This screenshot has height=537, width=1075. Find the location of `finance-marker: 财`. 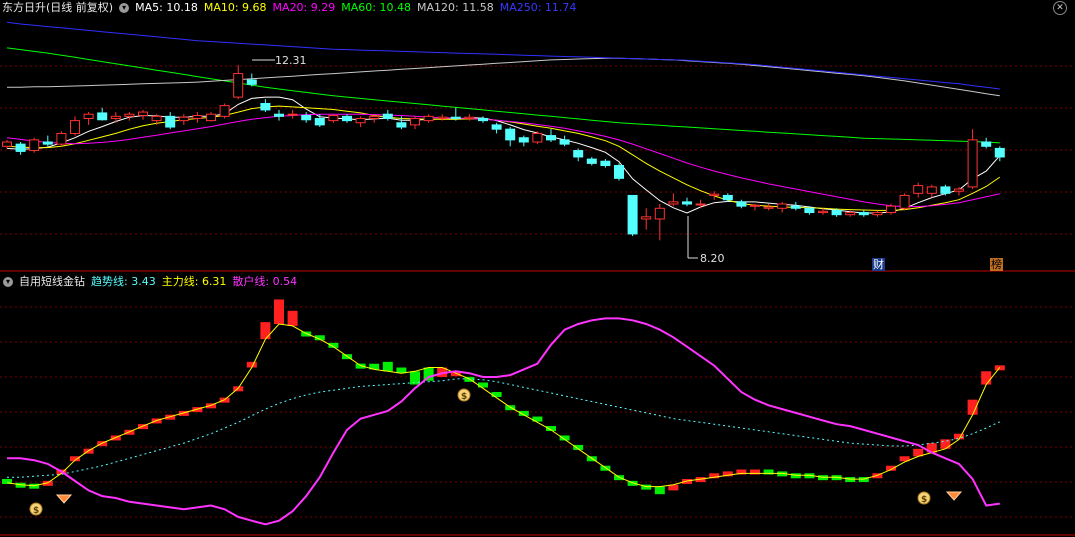

finance-marker: 财 is located at coordinates (878, 264).